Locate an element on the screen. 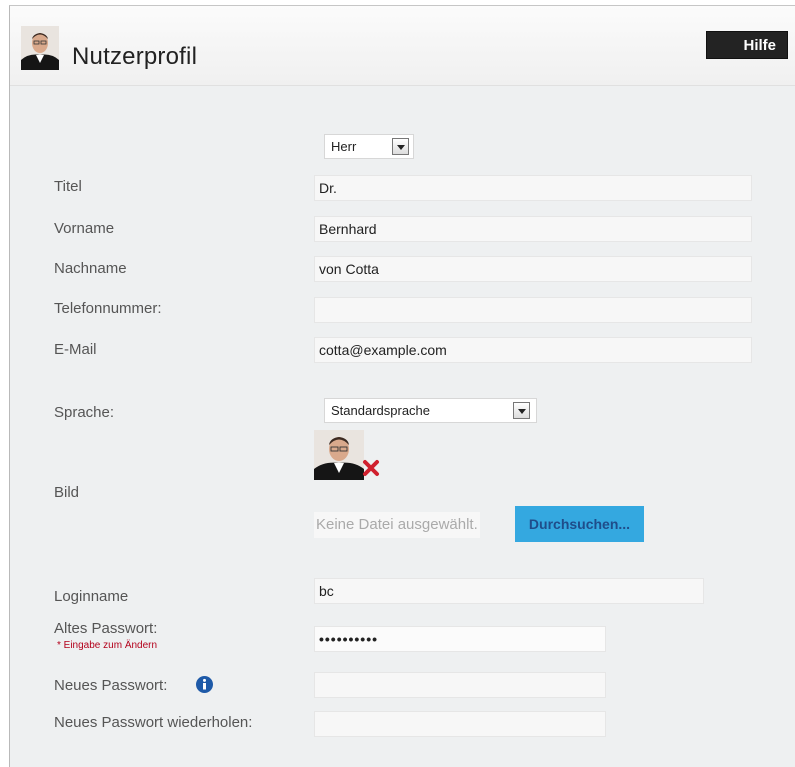  old-password-label: Altes Passwort: is located at coordinates (106, 628).